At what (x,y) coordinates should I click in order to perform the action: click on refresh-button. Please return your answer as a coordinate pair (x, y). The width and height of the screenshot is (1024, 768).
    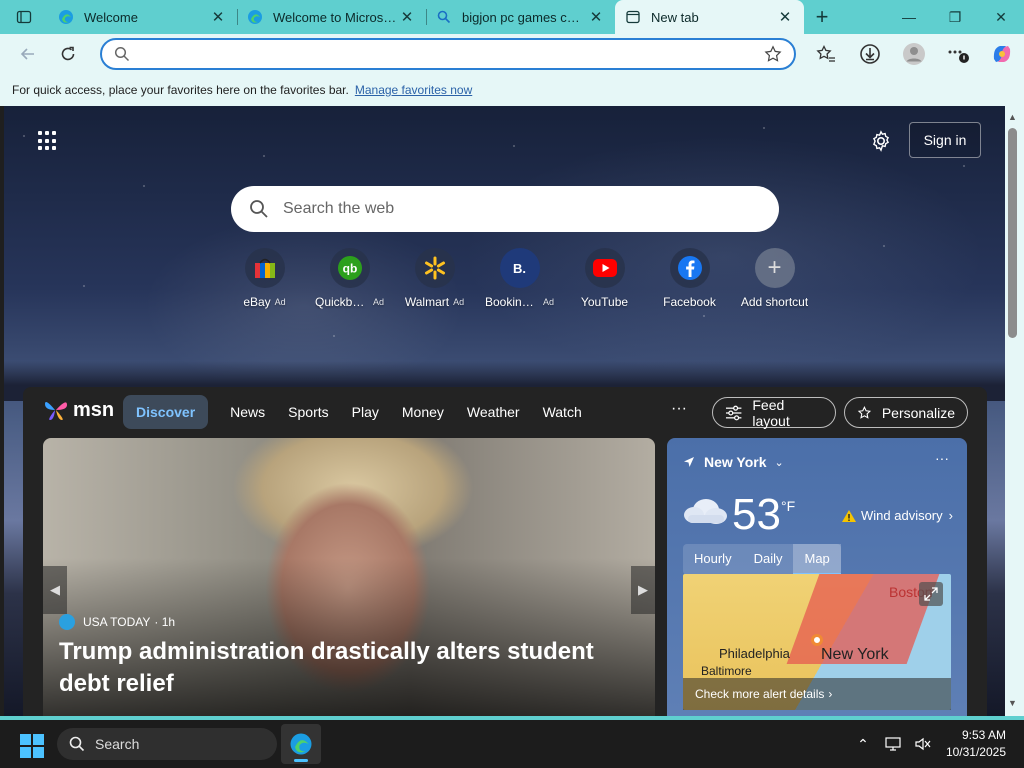
    Looking at the image, I should click on (68, 54).